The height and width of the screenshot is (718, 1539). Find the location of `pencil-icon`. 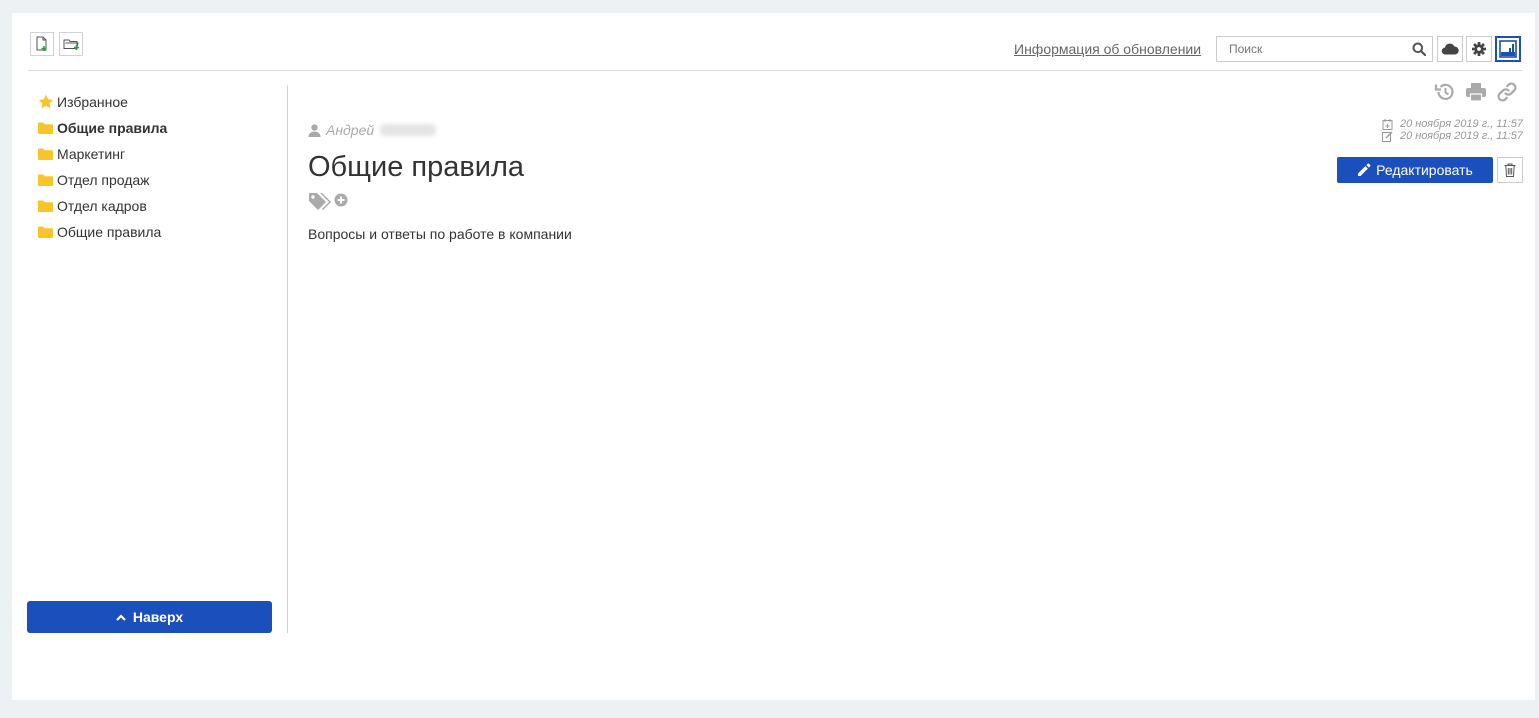

pencil-icon is located at coordinates (1364, 169).